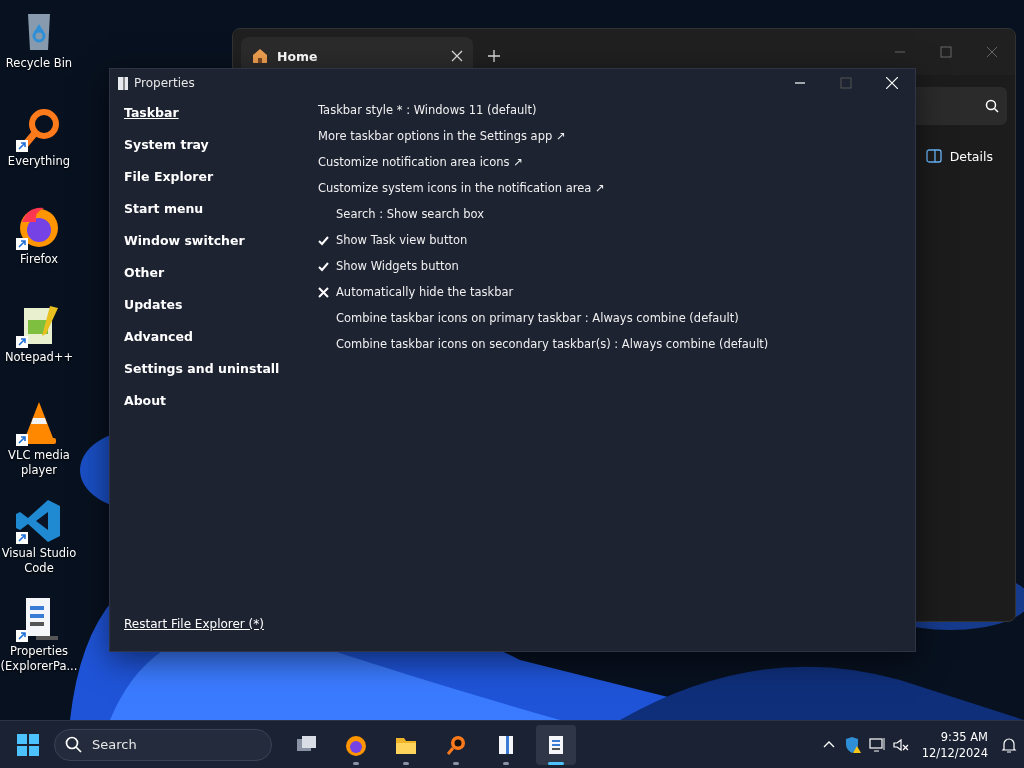  Describe the element at coordinates (537, 318) in the screenshot. I see `option-selector: Combine taskbar icons on primary taskbar : Always combine (default)` at that location.